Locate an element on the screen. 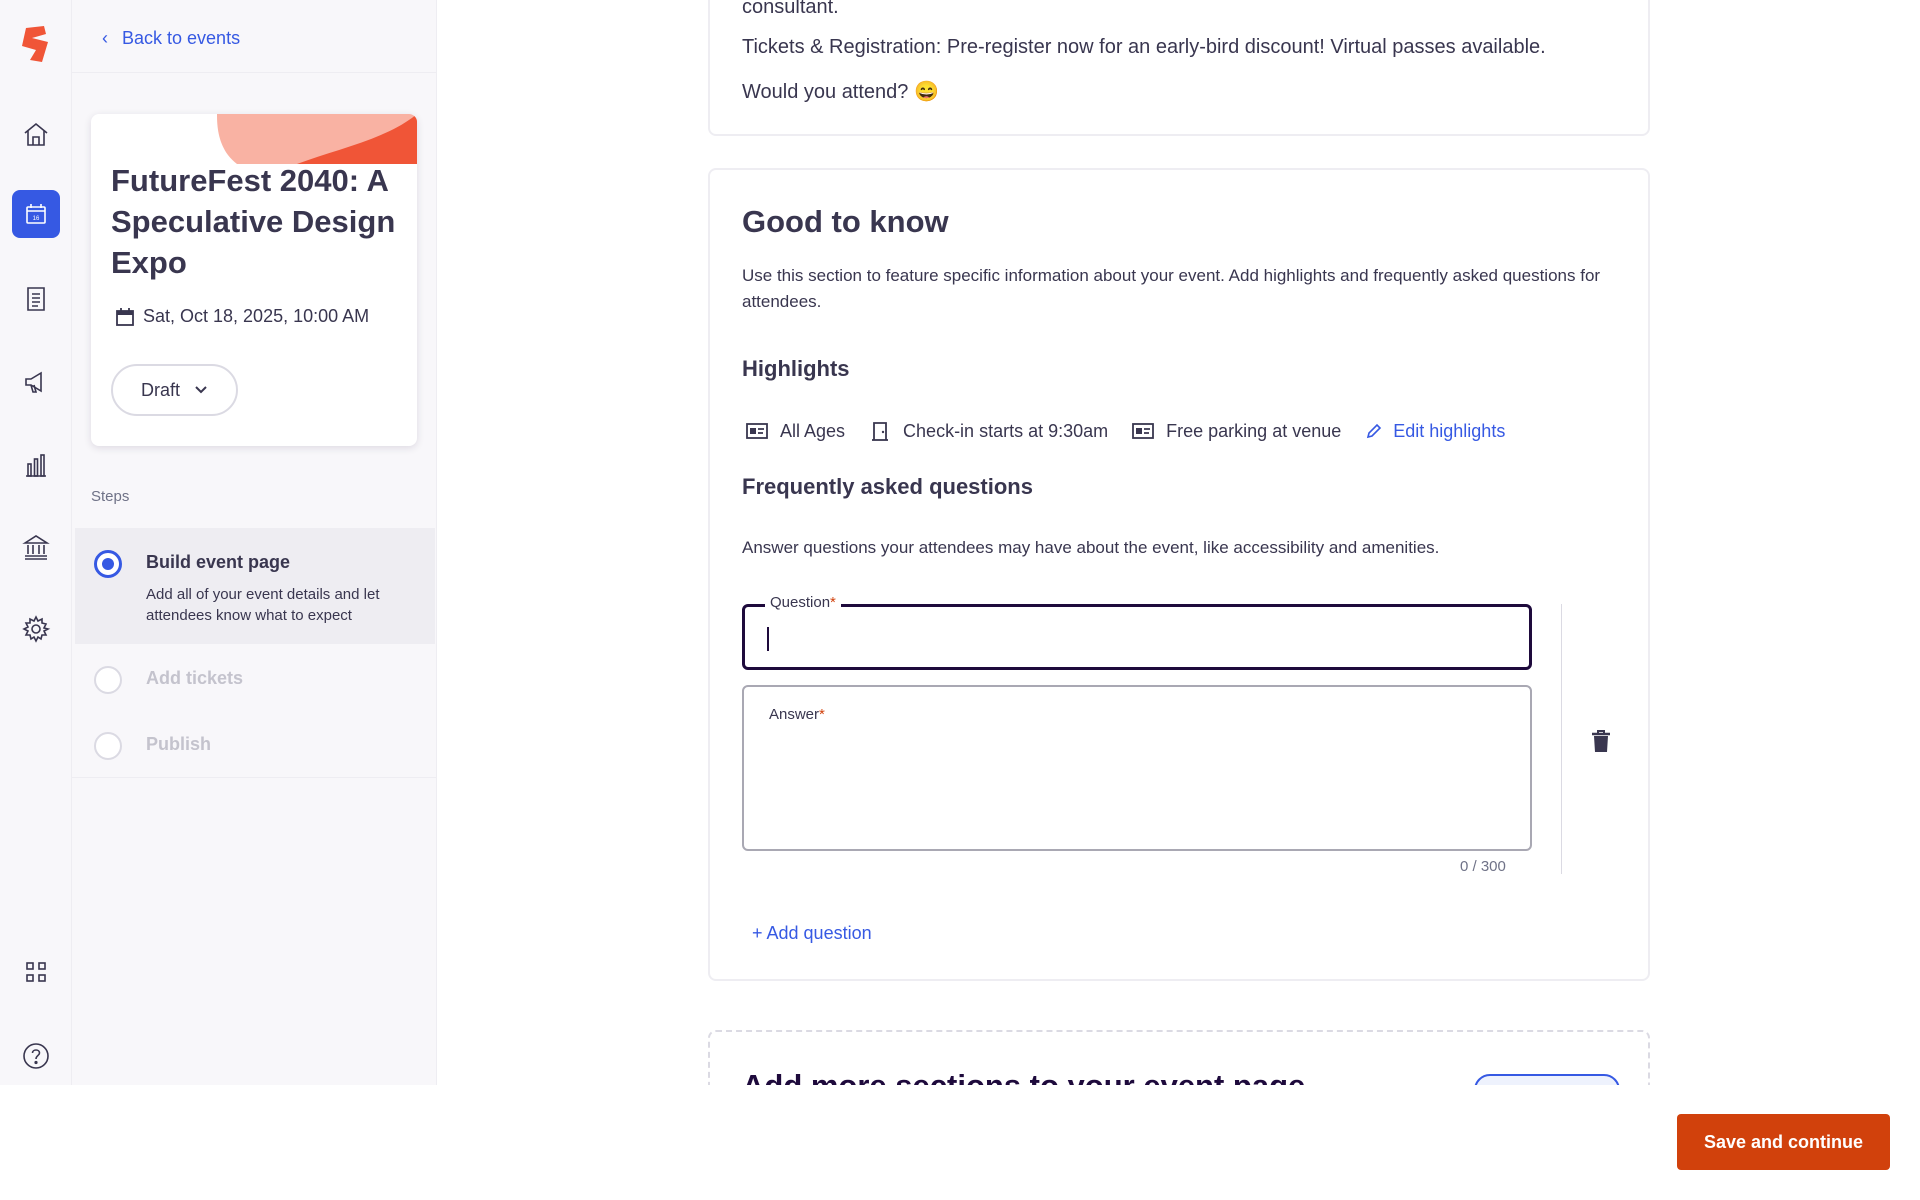 This screenshot has width=1920, height=1200. question-label: Question* is located at coordinates (803, 602).